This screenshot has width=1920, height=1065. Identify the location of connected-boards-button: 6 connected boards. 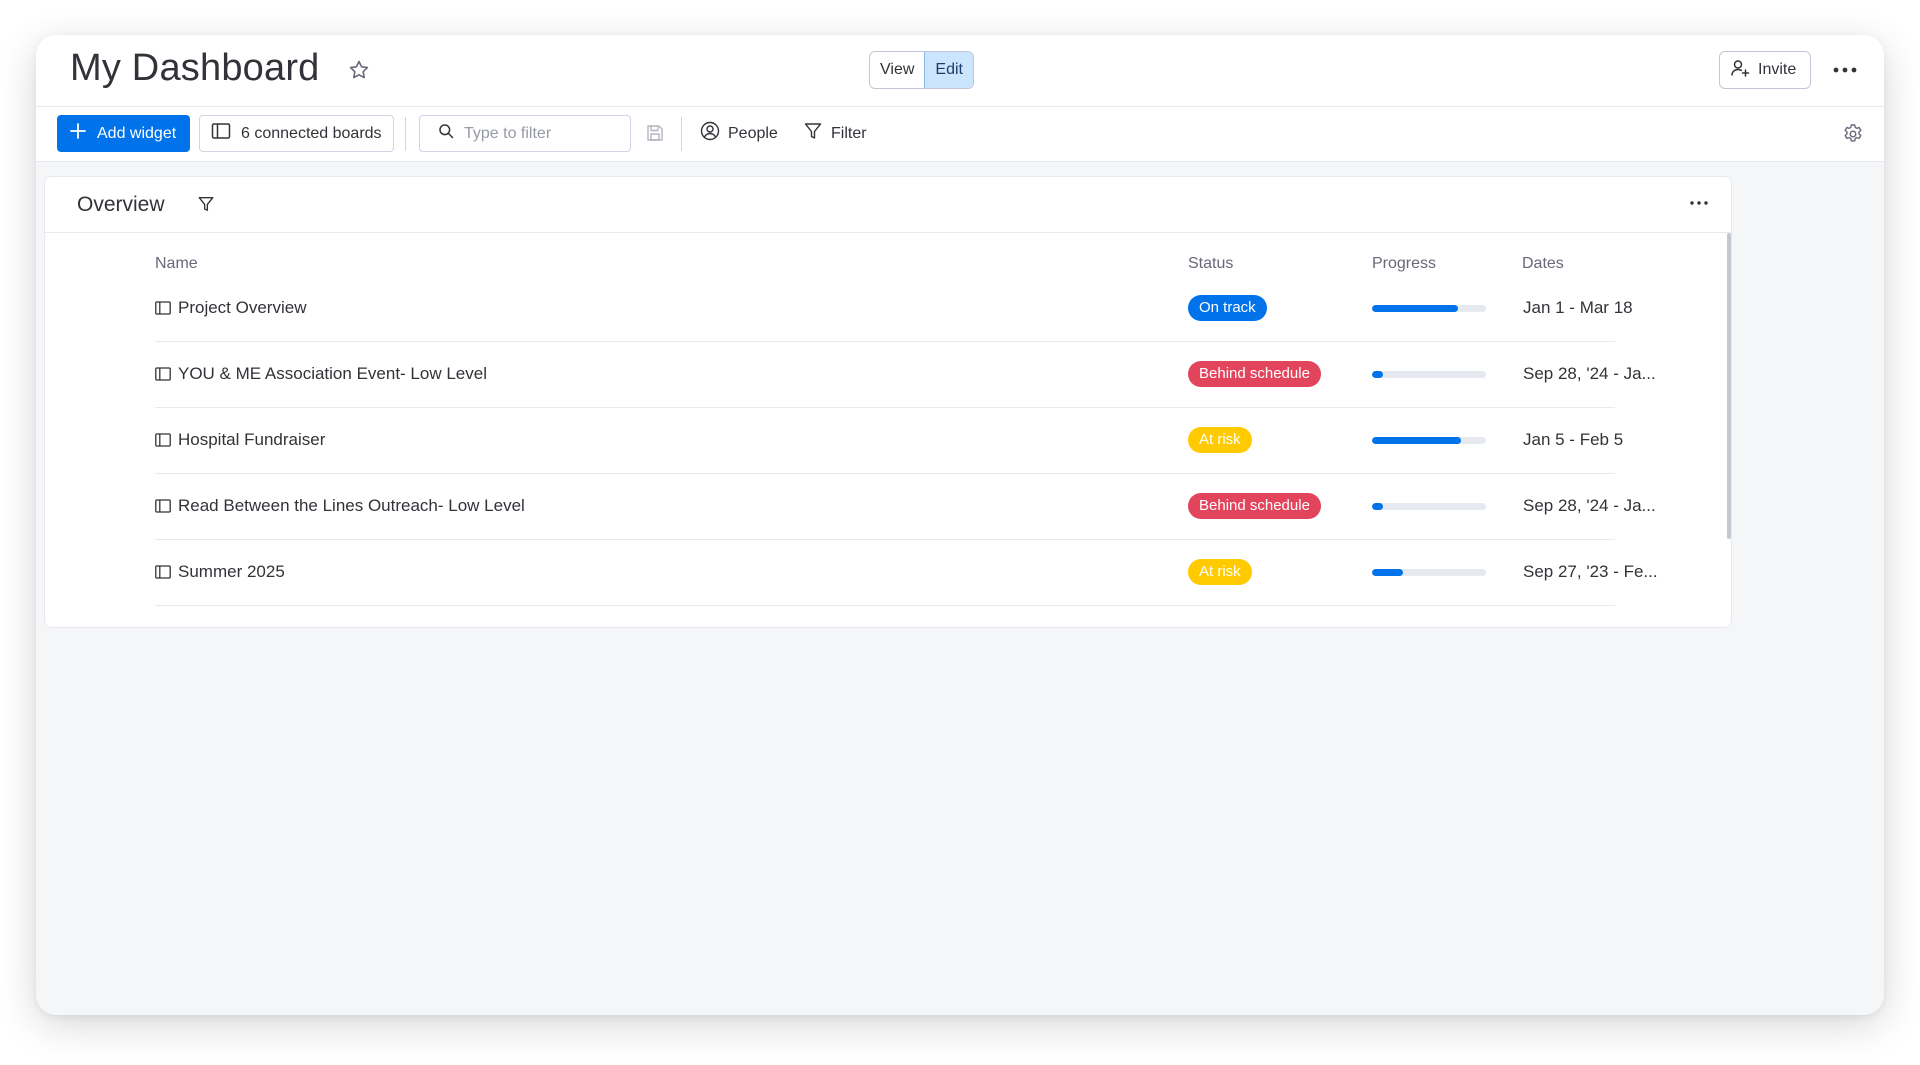
(296, 133).